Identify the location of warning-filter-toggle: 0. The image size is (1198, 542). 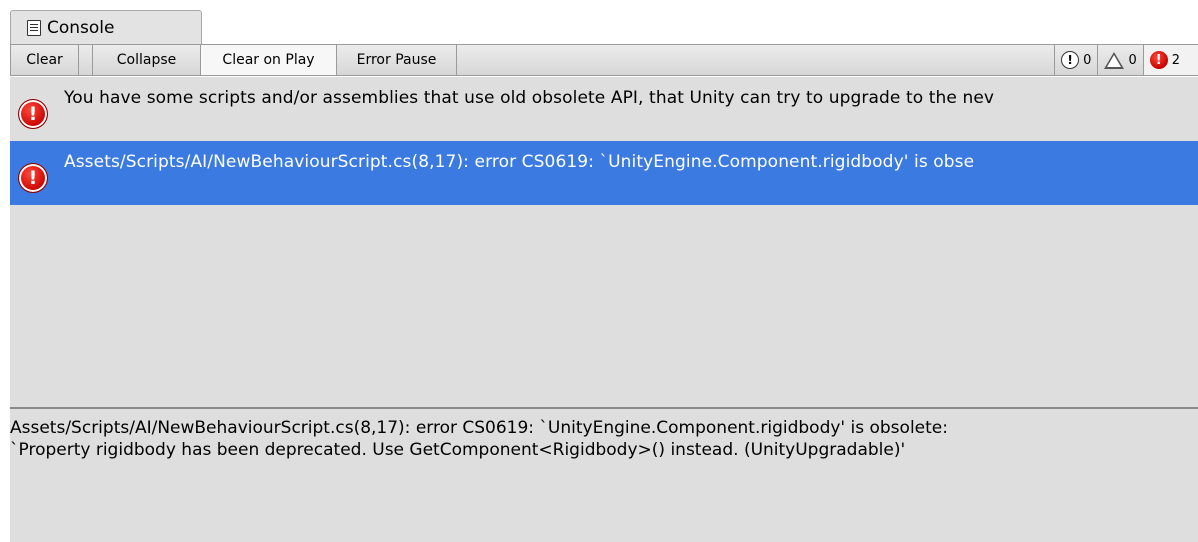
(1119, 60).